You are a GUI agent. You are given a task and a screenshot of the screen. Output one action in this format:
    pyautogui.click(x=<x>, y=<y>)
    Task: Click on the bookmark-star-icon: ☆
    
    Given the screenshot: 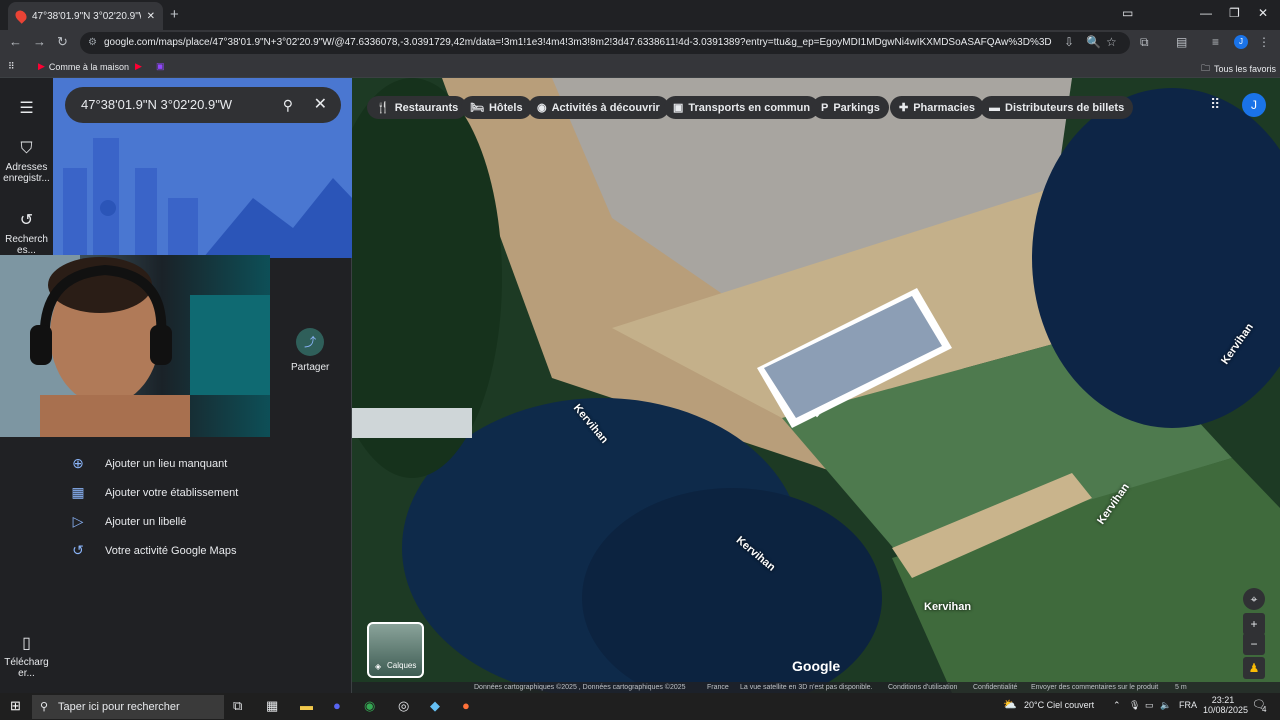 What is the action you would take?
    pyautogui.click(x=1111, y=42)
    